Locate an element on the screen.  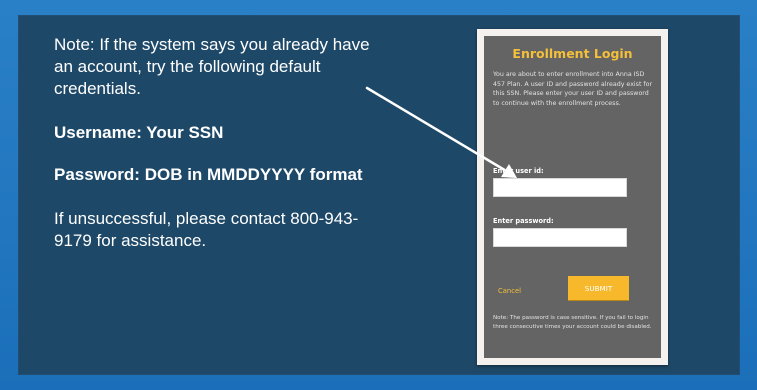
password-hint: Password: DOB in MMDDYYYY format is located at coordinates (208, 174).